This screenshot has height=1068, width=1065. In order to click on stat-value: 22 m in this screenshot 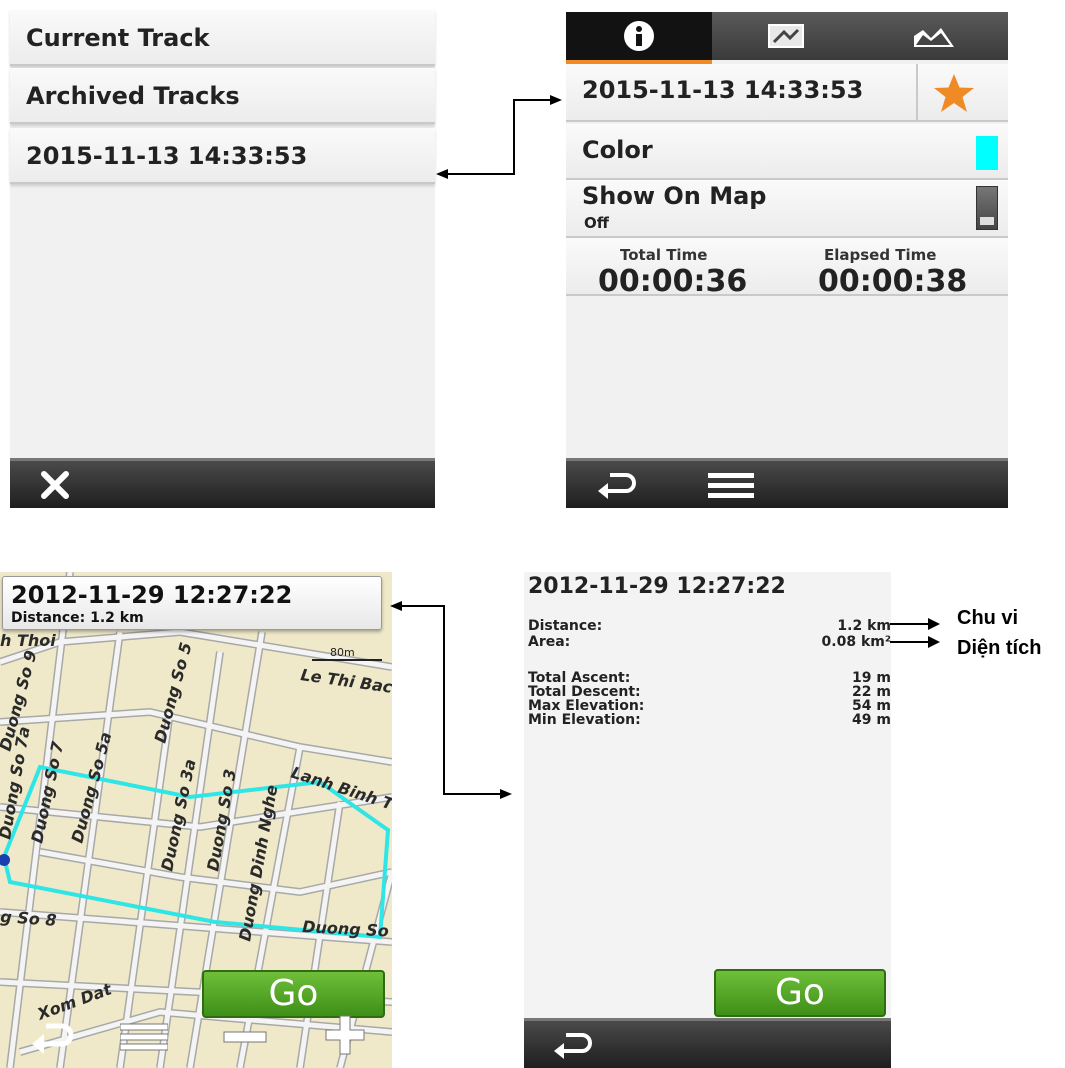, I will do `click(871, 692)`.